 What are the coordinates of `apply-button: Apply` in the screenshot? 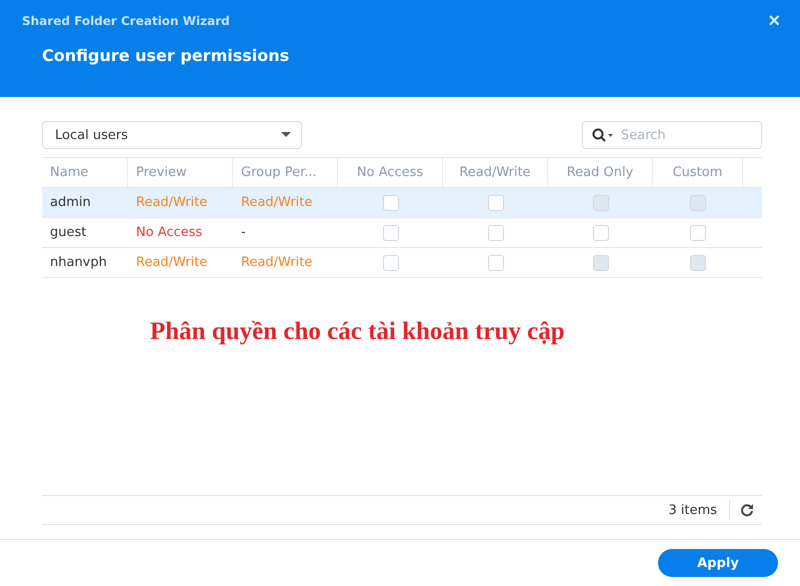 It's located at (718, 563).